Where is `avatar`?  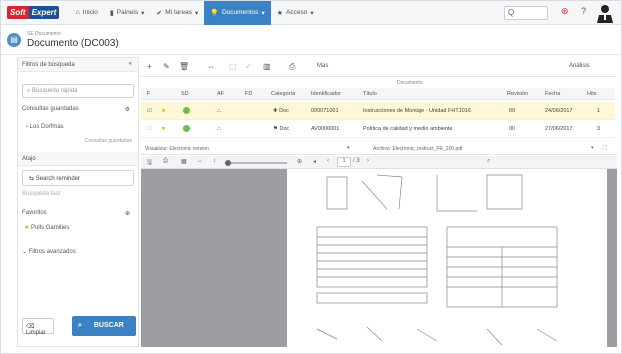
avatar is located at coordinates (605, 13).